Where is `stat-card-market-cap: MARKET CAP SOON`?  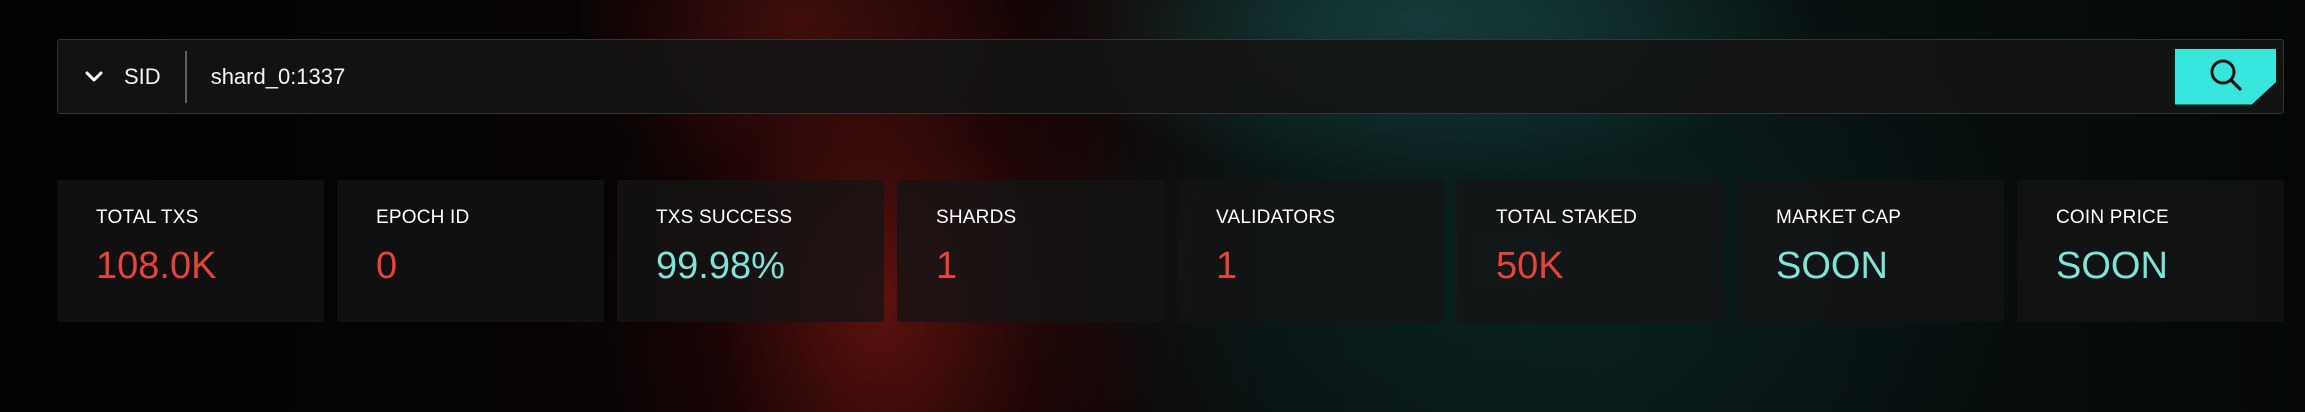 stat-card-market-cap: MARKET CAP SOON is located at coordinates (1870, 251).